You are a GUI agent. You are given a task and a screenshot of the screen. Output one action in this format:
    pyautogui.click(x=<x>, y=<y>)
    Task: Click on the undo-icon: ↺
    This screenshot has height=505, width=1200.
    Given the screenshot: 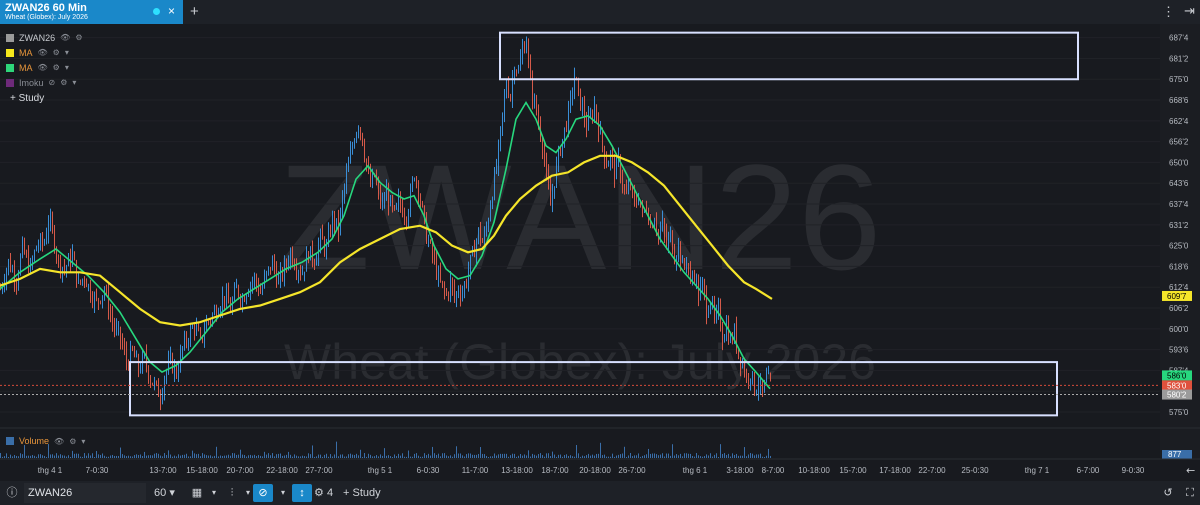 What is the action you would take?
    pyautogui.click(x=1168, y=493)
    